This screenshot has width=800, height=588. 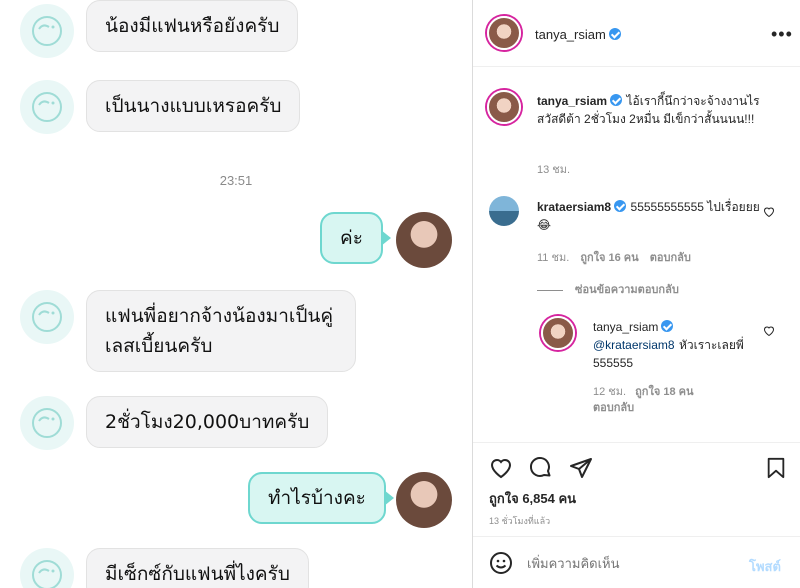 I want to click on comment-input, so click(x=627, y=563).